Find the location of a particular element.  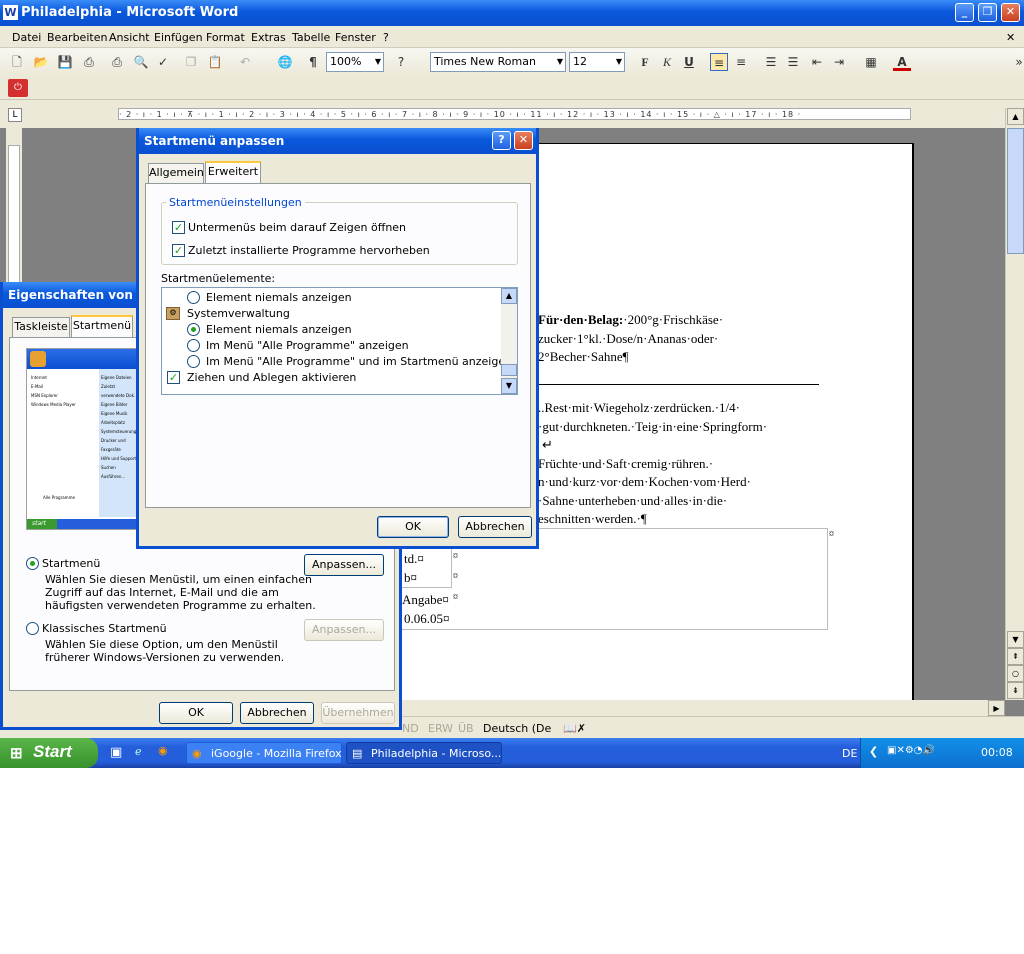

italic-button: K is located at coordinates (667, 62).